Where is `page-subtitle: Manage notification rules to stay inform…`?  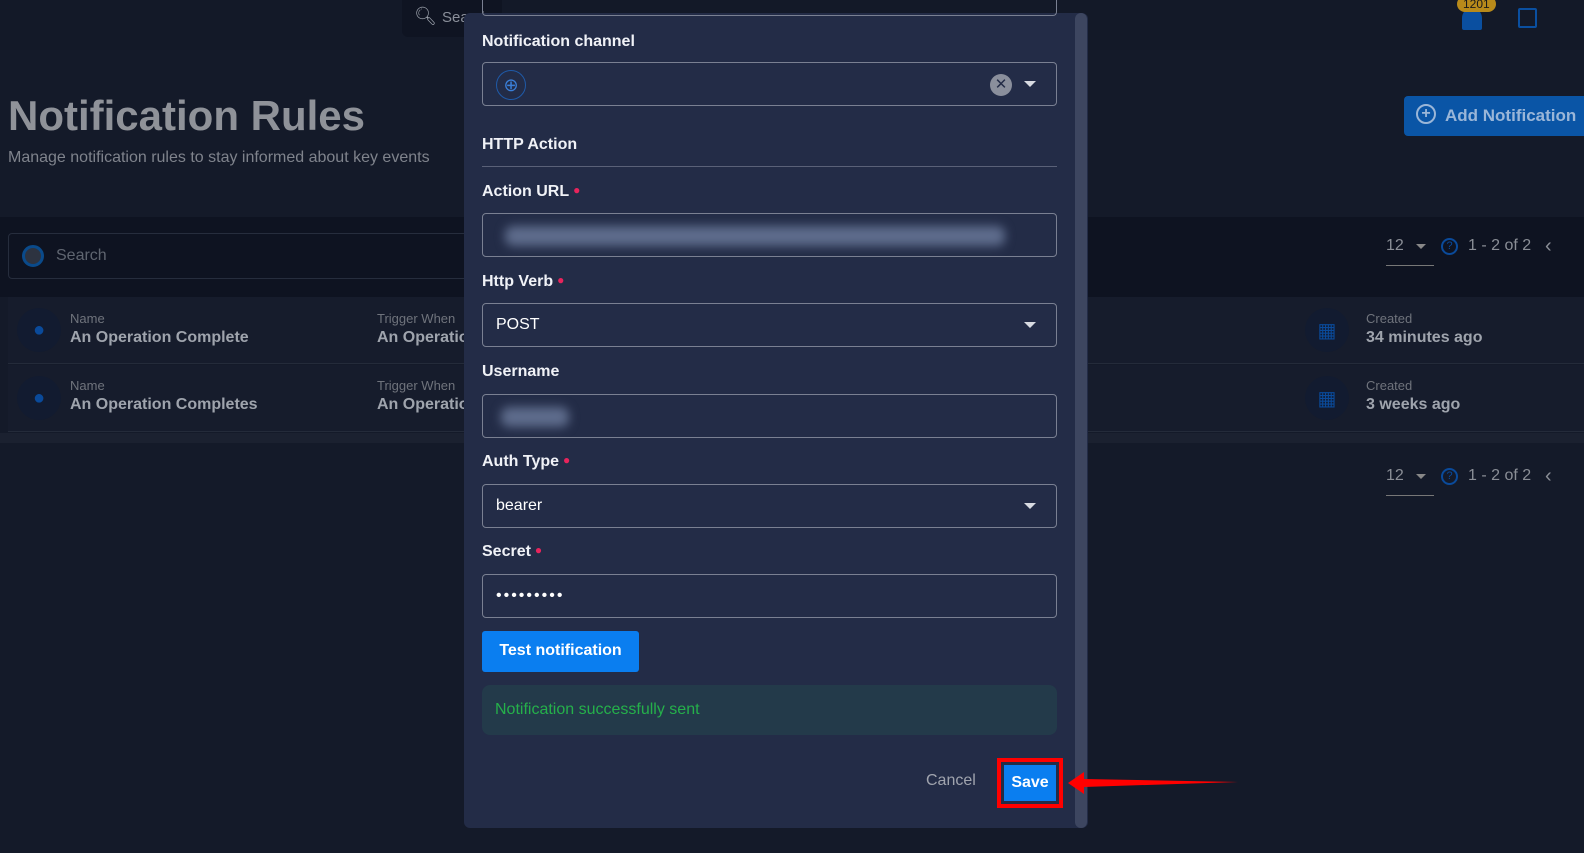 page-subtitle: Manage notification rules to stay inform… is located at coordinates (219, 157).